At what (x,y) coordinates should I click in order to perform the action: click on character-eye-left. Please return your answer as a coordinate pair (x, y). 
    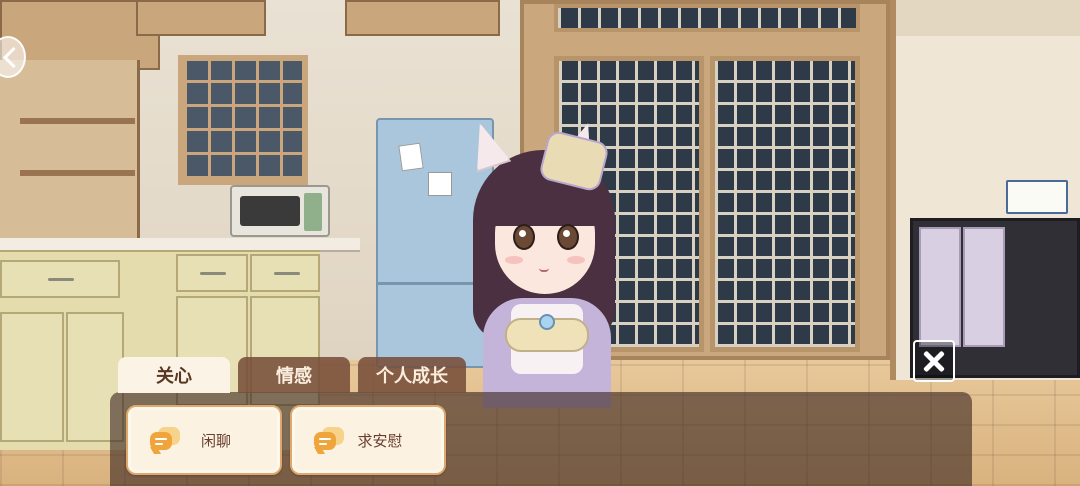
    Looking at the image, I should click on (524, 237).